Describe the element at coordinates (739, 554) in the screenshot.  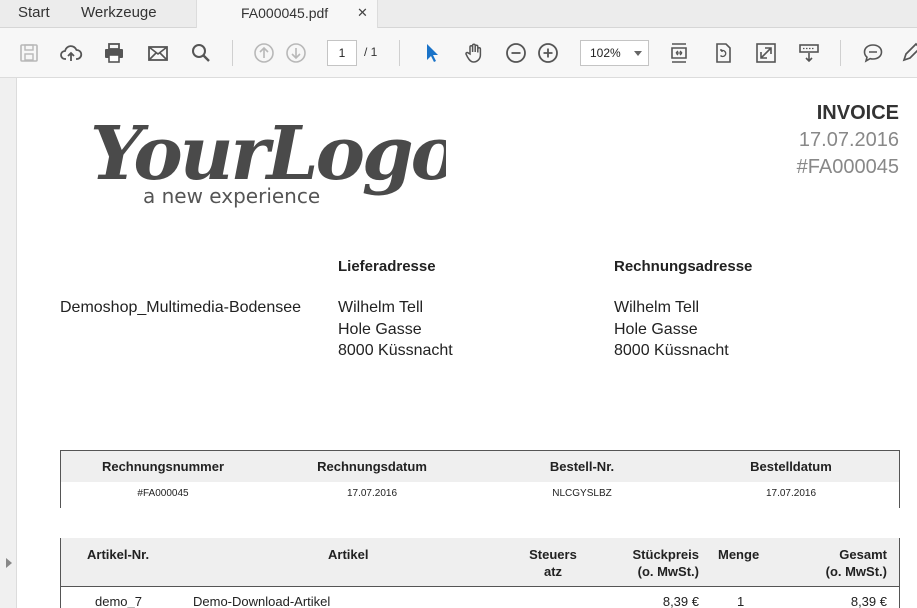
I see `header-quantity: Menge` at that location.